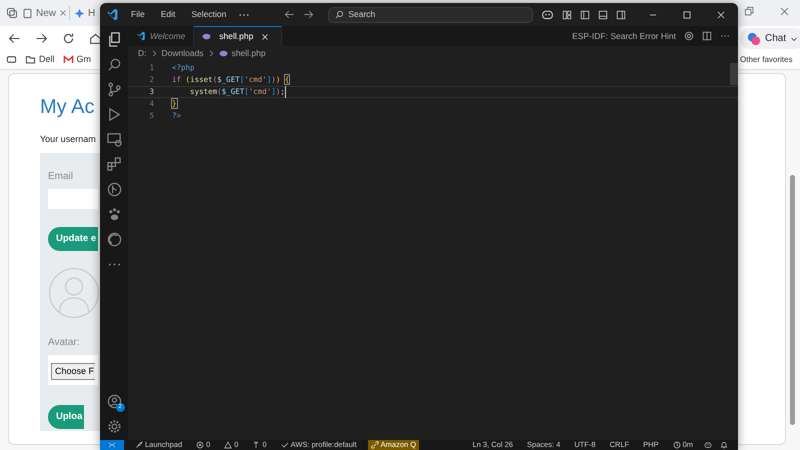 This screenshot has height=450, width=800. Describe the element at coordinates (114, 114) in the screenshot. I see `run-debug-icon` at that location.